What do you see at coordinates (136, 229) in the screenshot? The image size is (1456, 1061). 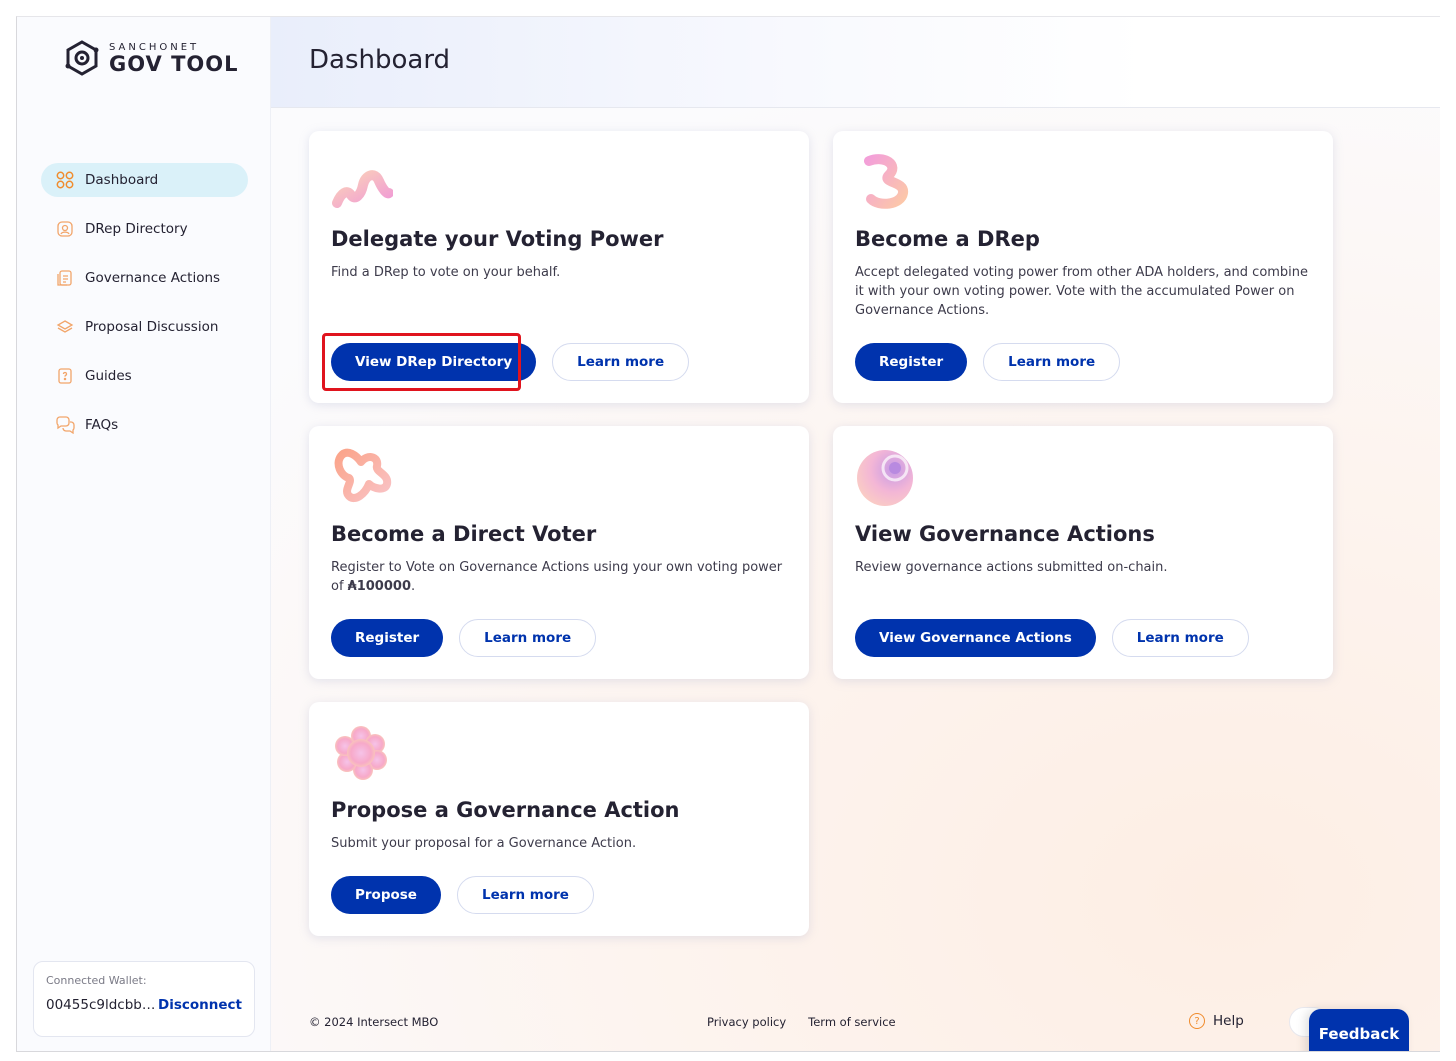 I see `sidebar-item-label: DRep Directory` at bounding box center [136, 229].